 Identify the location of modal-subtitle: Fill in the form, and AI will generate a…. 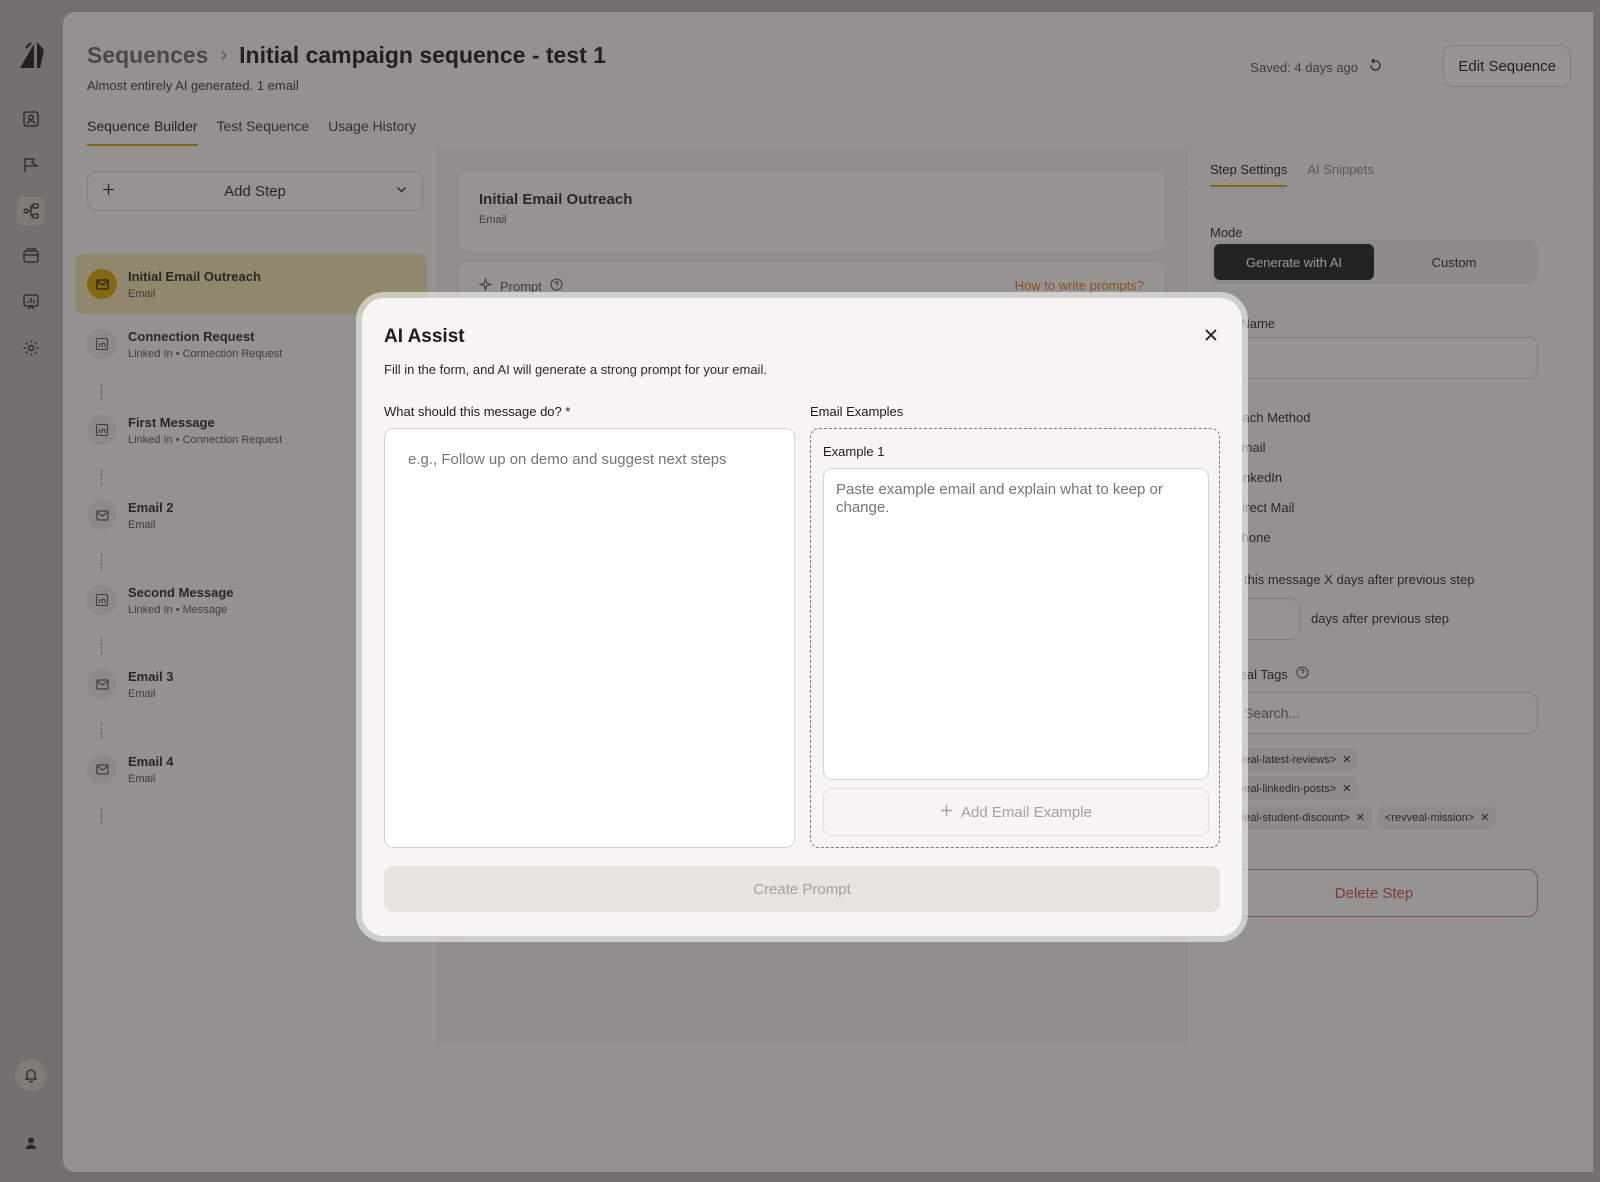
(575, 369).